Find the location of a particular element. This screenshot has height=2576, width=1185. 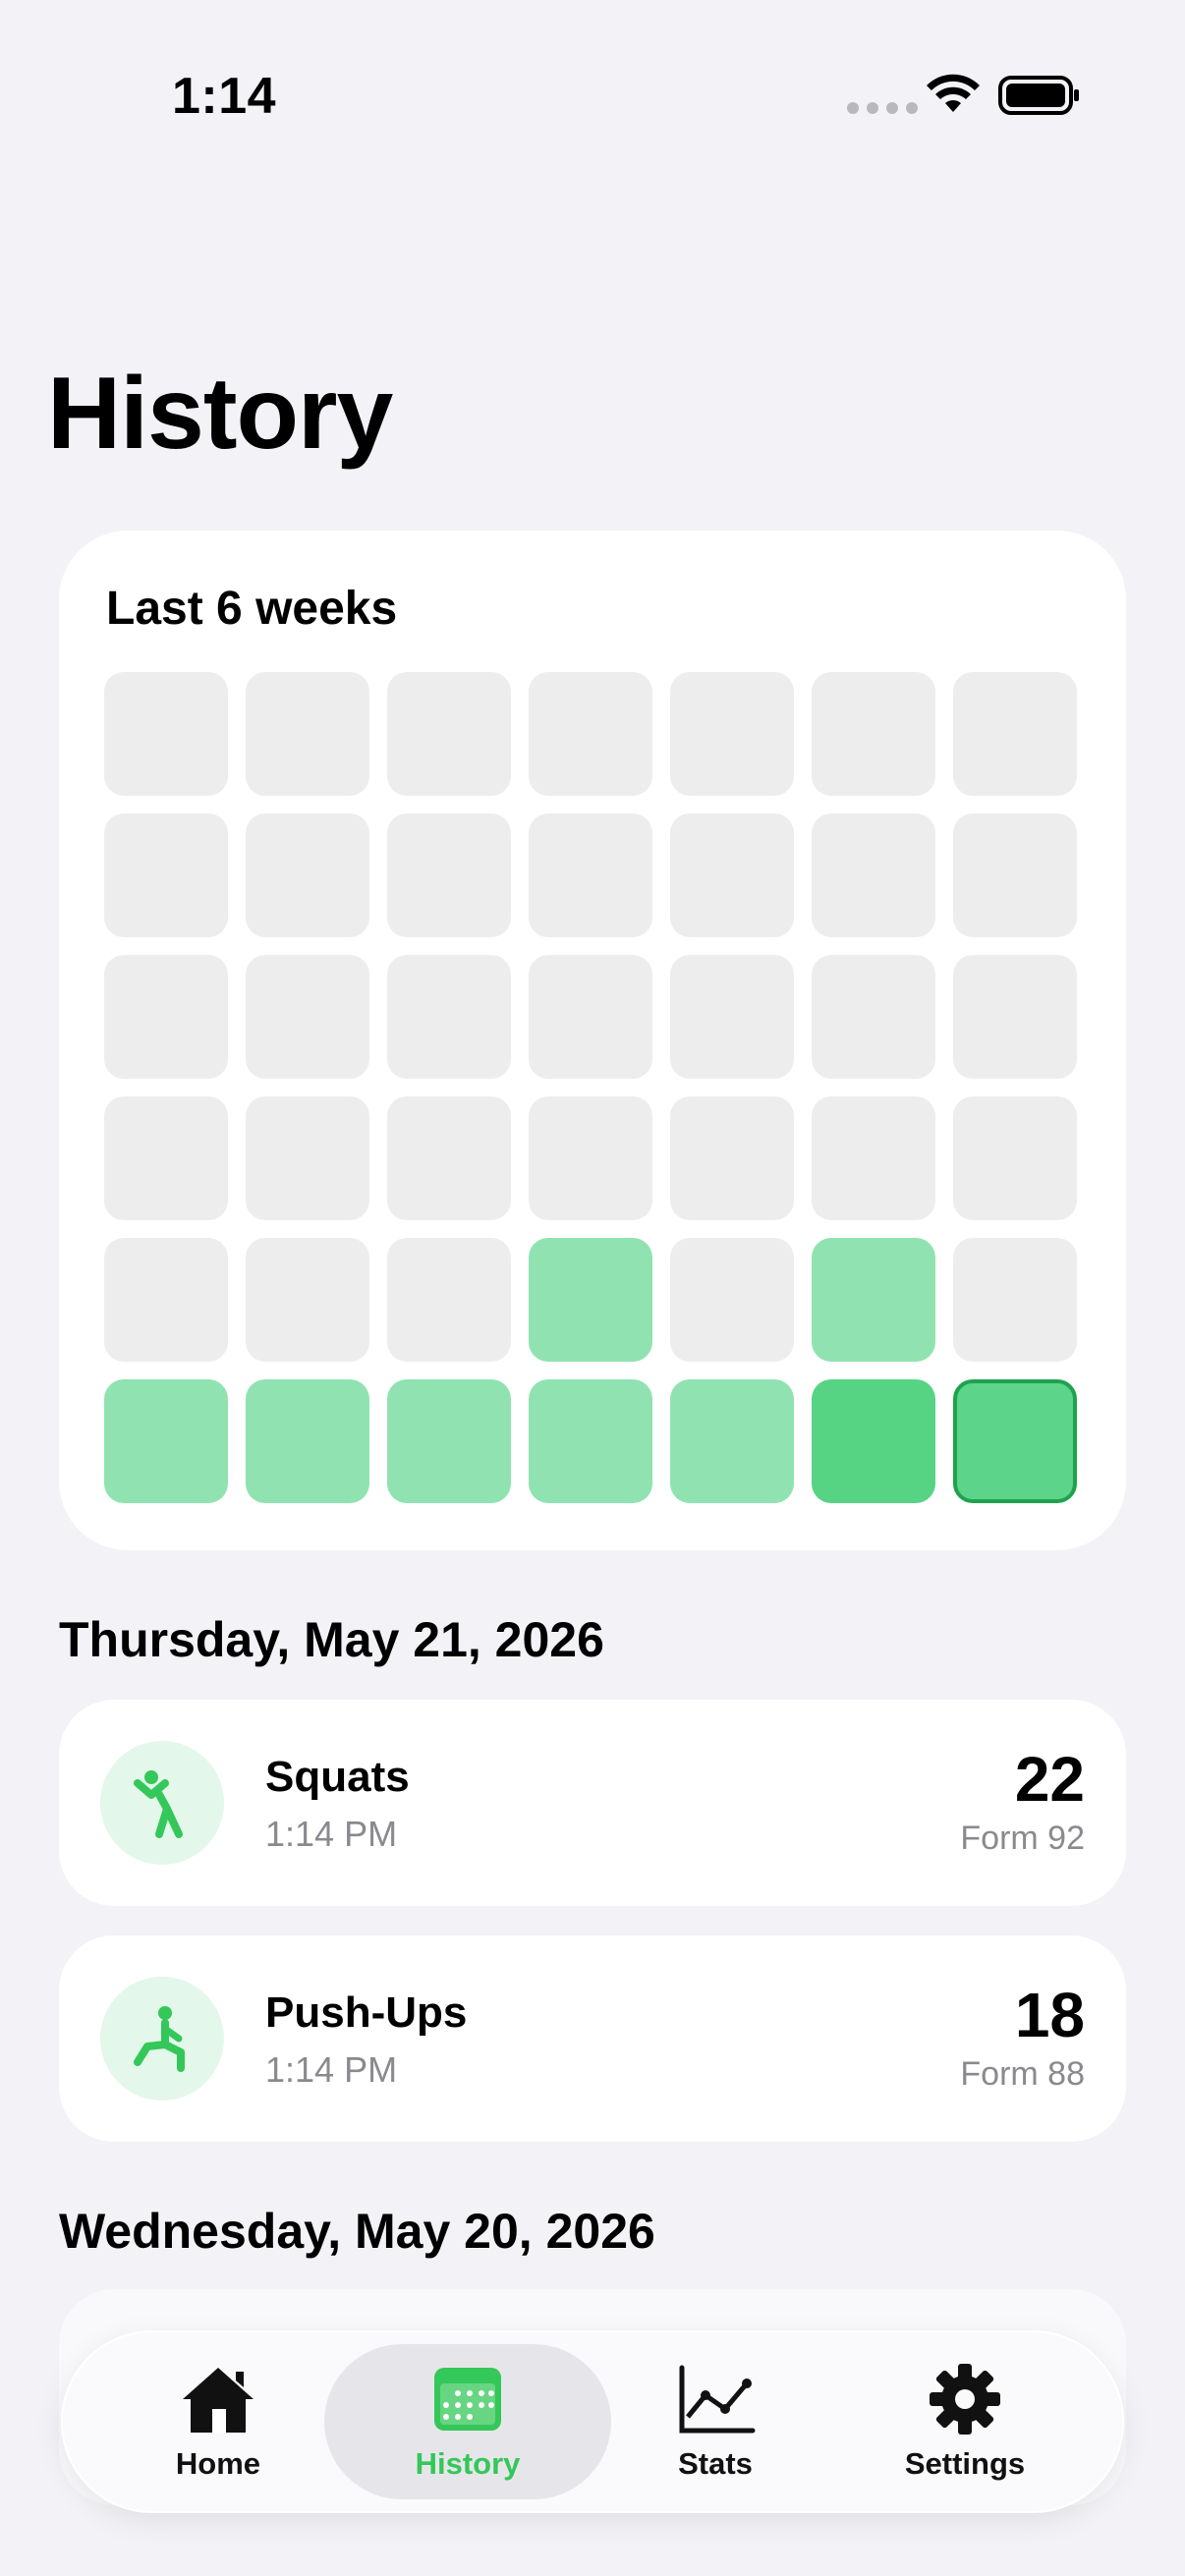

gear-icon is located at coordinates (965, 2399).